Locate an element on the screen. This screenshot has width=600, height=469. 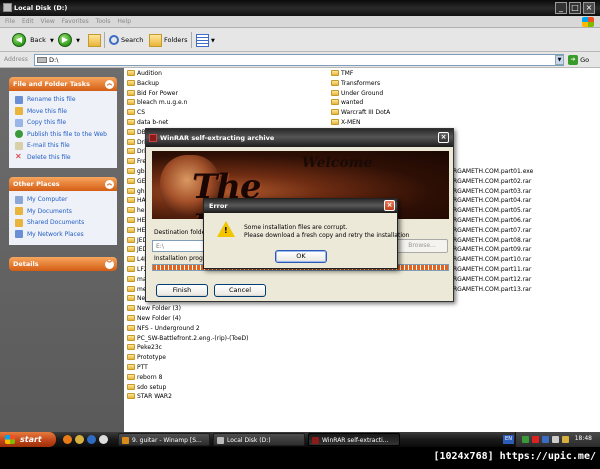
explorer-title-bar: Local Disk (D:) _ □ × is located at coordinates (300, 8).